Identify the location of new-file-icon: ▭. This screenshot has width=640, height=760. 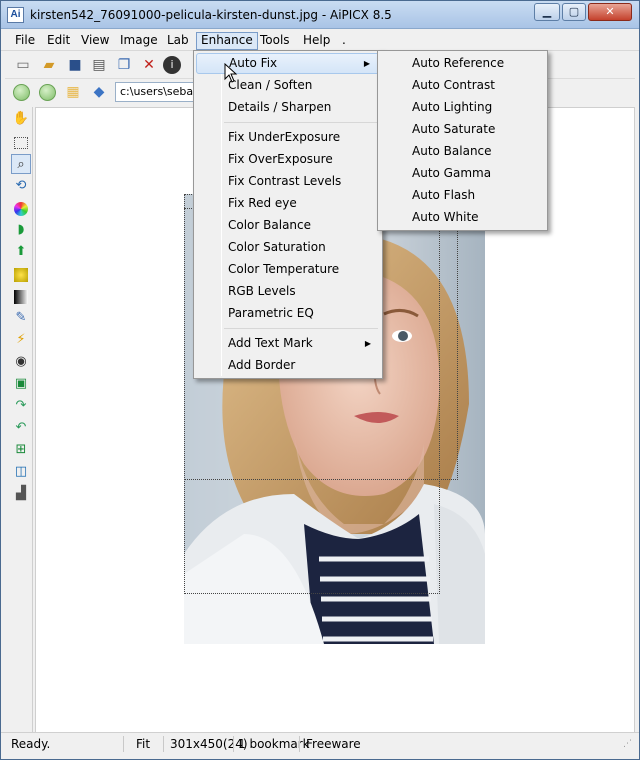
(23, 65).